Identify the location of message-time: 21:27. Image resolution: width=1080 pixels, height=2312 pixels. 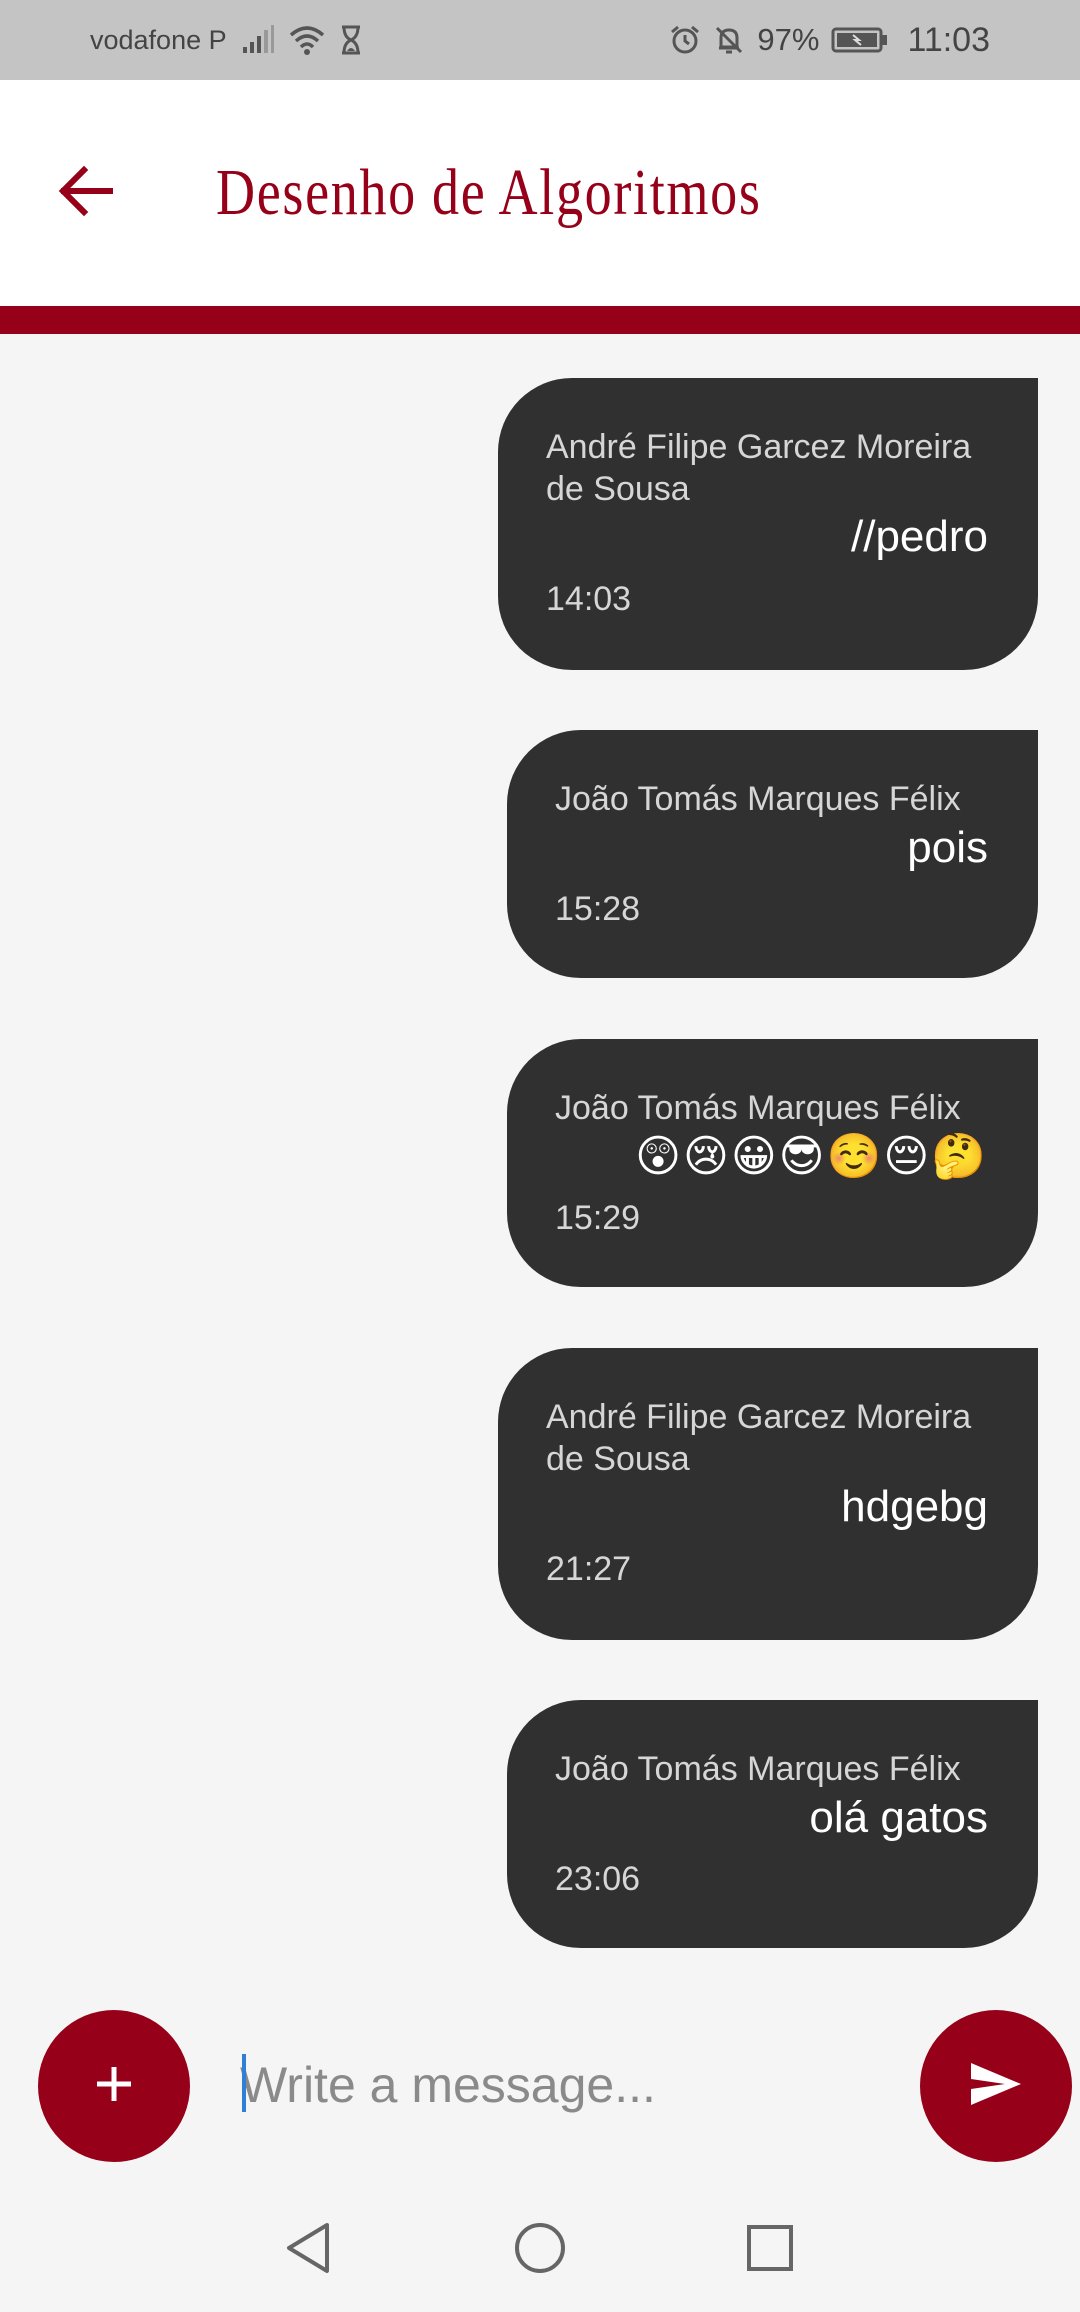
(589, 1569).